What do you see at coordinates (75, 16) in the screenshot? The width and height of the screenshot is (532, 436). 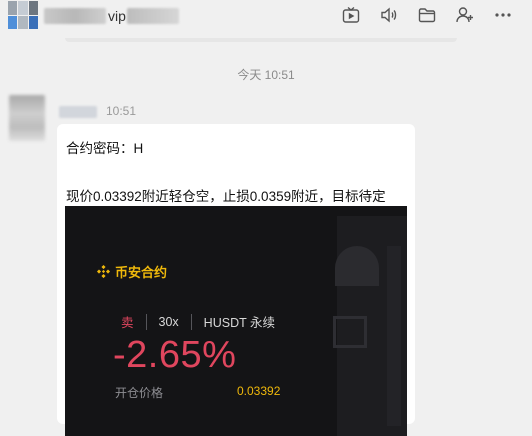 I see `title-redacted-left` at bounding box center [75, 16].